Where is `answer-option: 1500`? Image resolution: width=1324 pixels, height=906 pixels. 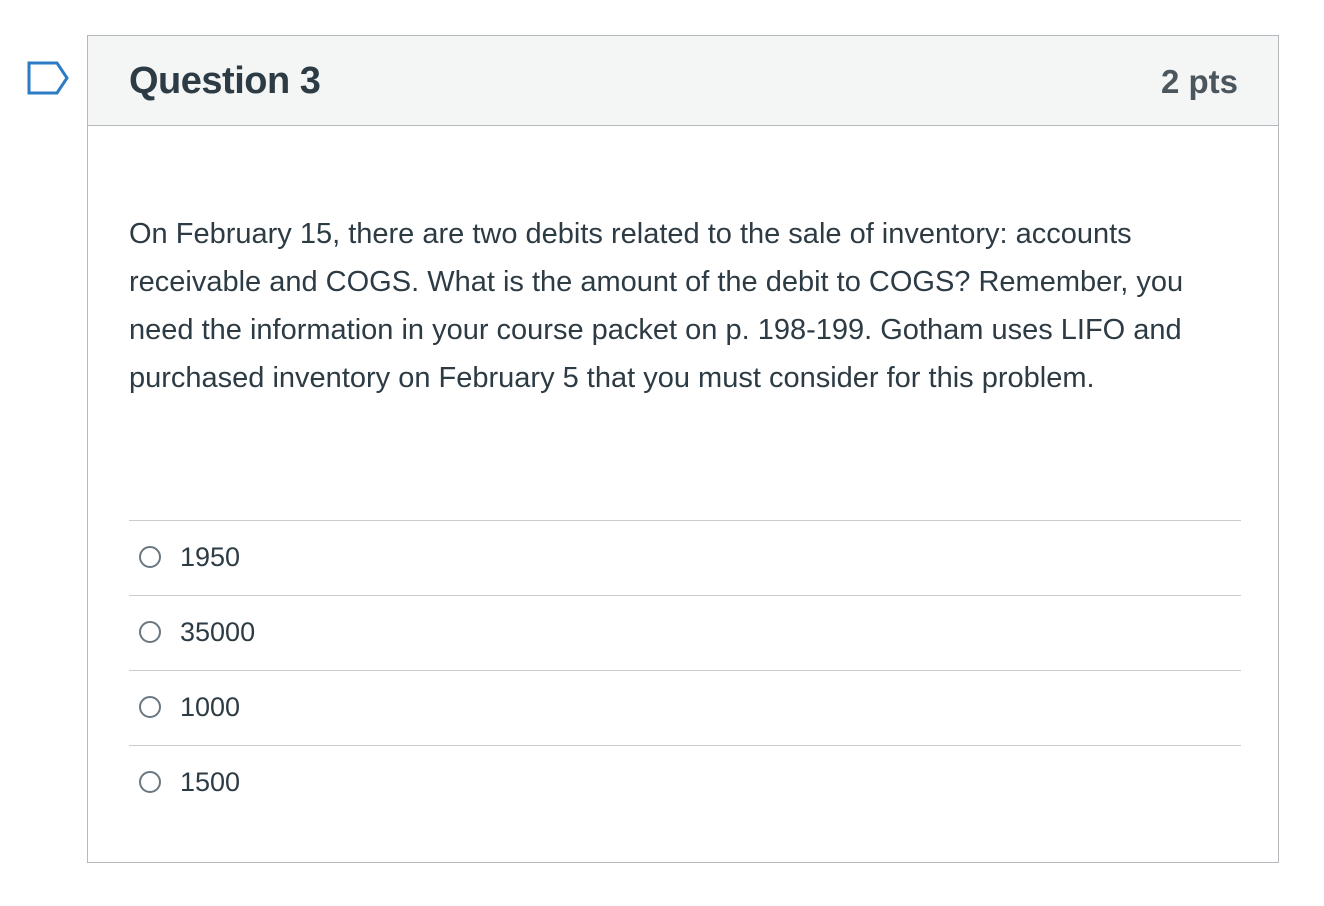
answer-option: 1500 is located at coordinates (685, 782).